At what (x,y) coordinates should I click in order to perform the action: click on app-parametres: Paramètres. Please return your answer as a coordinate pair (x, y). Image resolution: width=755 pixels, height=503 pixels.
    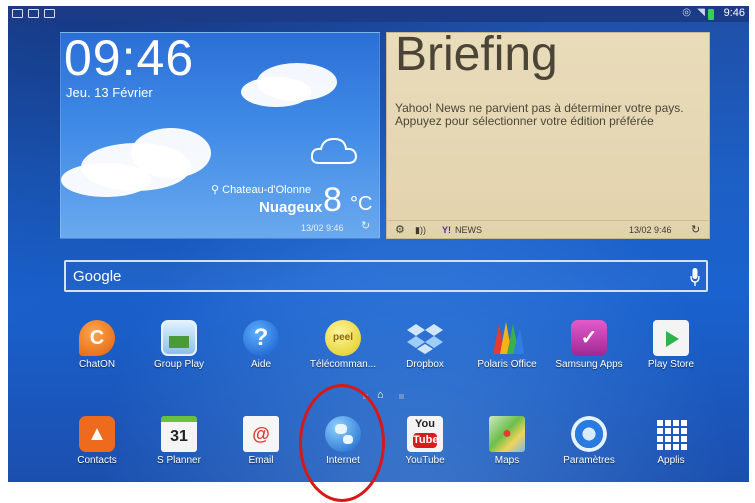
    Looking at the image, I should click on (589, 446).